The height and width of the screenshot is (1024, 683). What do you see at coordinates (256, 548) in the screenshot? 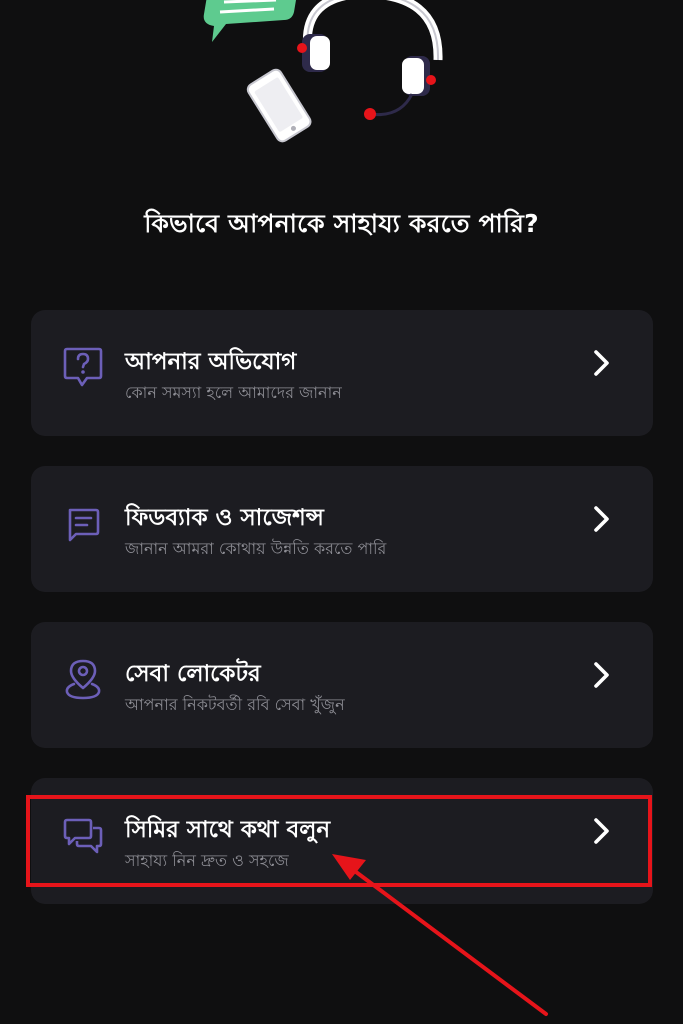
I see `option-subtitle: জানান আমরা কোথায় উন্নতি করতে পারি` at bounding box center [256, 548].